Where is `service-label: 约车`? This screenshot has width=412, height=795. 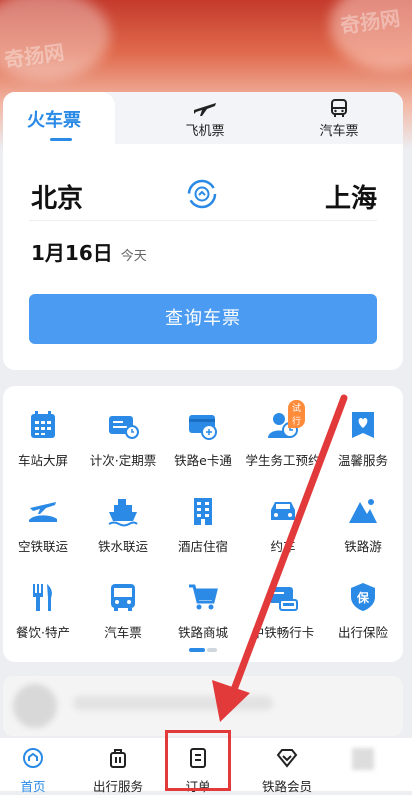 service-label: 约车 is located at coordinates (283, 546).